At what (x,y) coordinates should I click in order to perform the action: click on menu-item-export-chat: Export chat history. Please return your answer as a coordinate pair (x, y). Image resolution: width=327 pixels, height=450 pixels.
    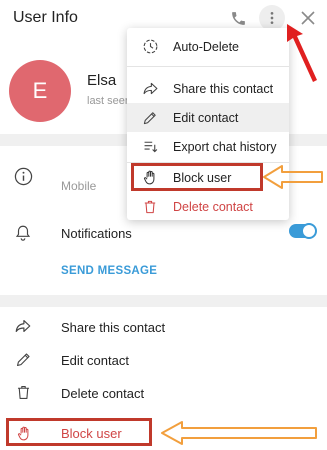
    Looking at the image, I should click on (208, 146).